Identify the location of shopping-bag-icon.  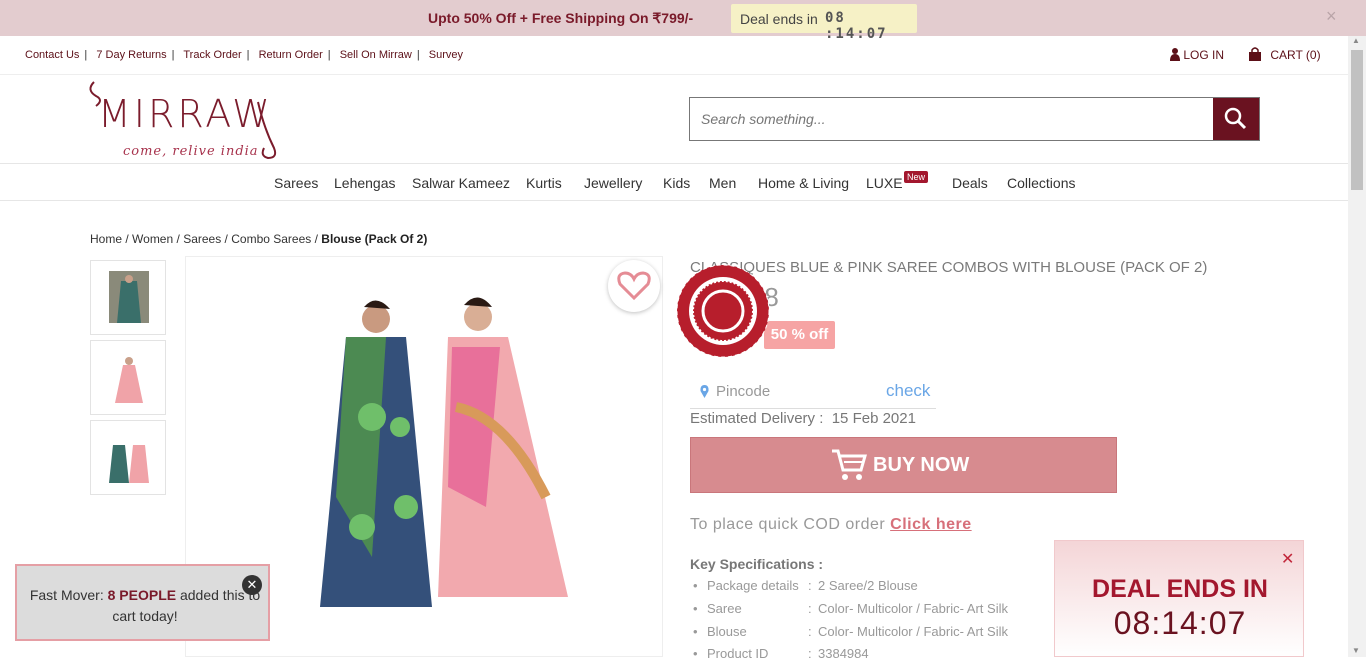
(1255, 54).